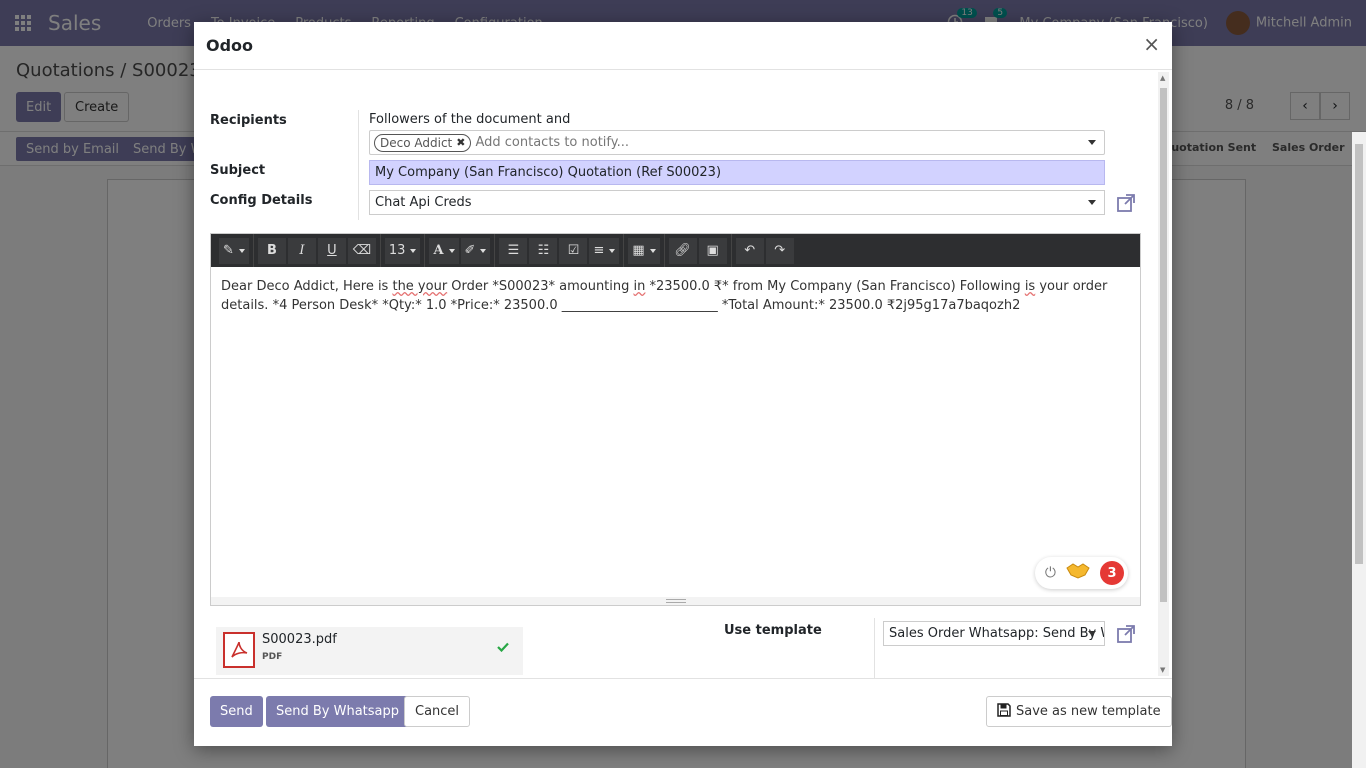 The image size is (1366, 768). Describe the element at coordinates (1088, 711) in the screenshot. I see `save-as-template-label: Save as new template` at that location.